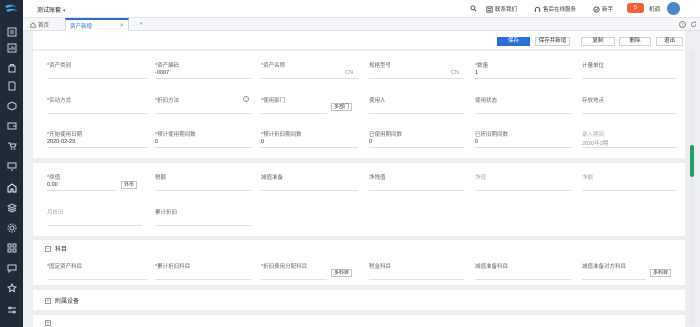 Image resolution: width=700 pixels, height=327 pixels. Describe the element at coordinates (11, 247) in the screenshot. I see `grid-icon` at that location.